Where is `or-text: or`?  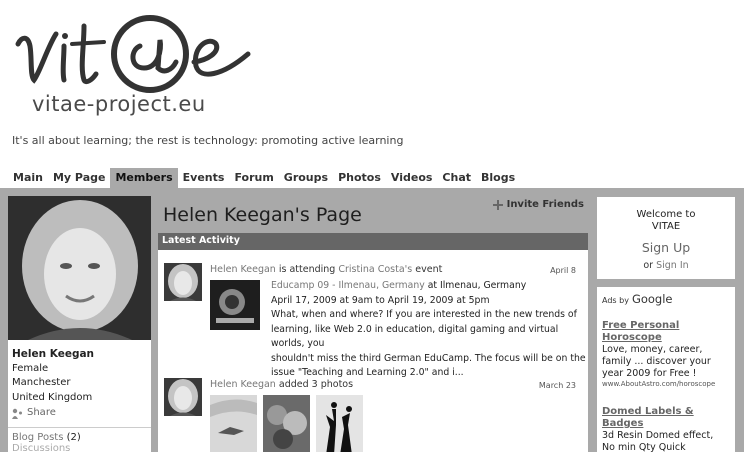 or-text: or is located at coordinates (648, 265).